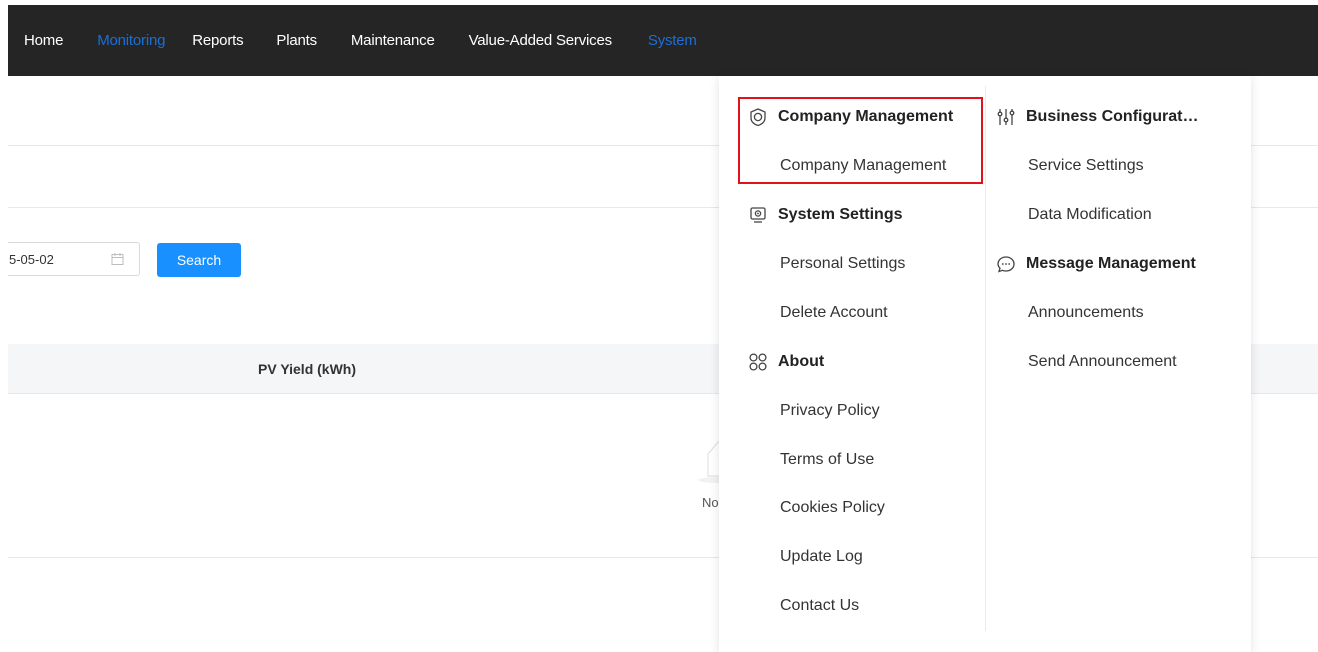 This screenshot has width=1318, height=652. What do you see at coordinates (985, 358) in the screenshot?
I see `column-divider` at bounding box center [985, 358].